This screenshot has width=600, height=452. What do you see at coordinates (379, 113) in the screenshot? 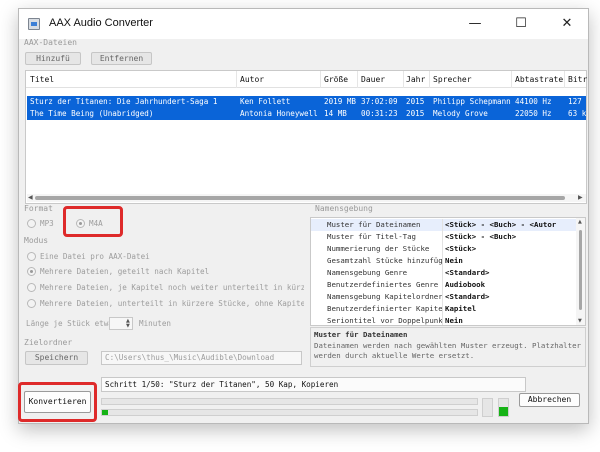
I see `row-duration: 00:31:23` at bounding box center [379, 113].